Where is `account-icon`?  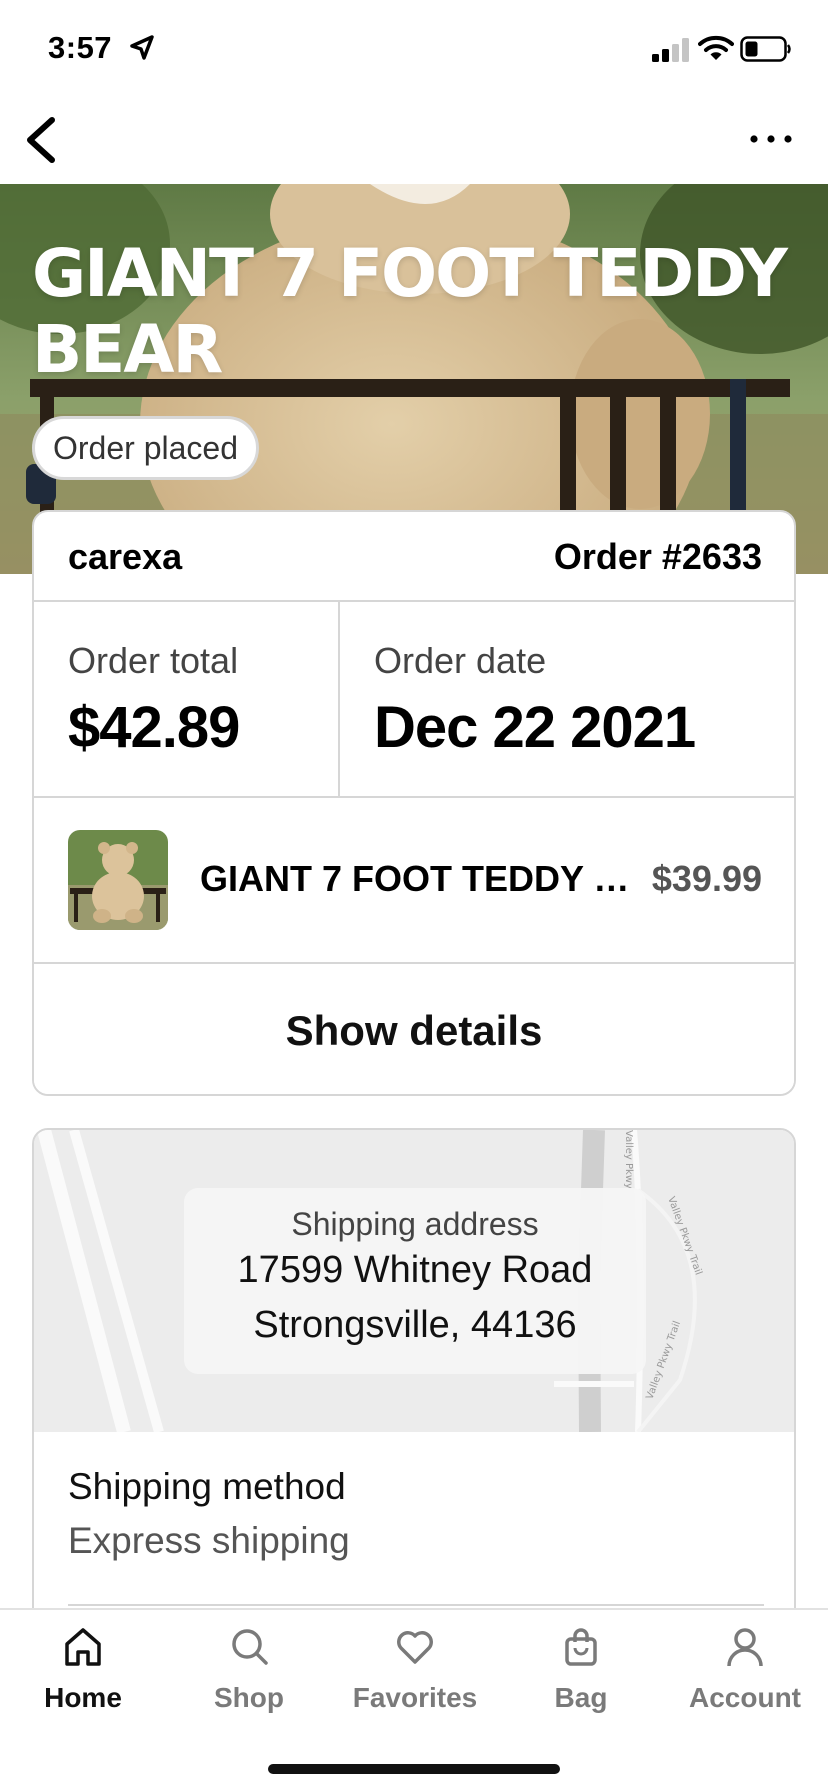
account-icon is located at coordinates (745, 1647).